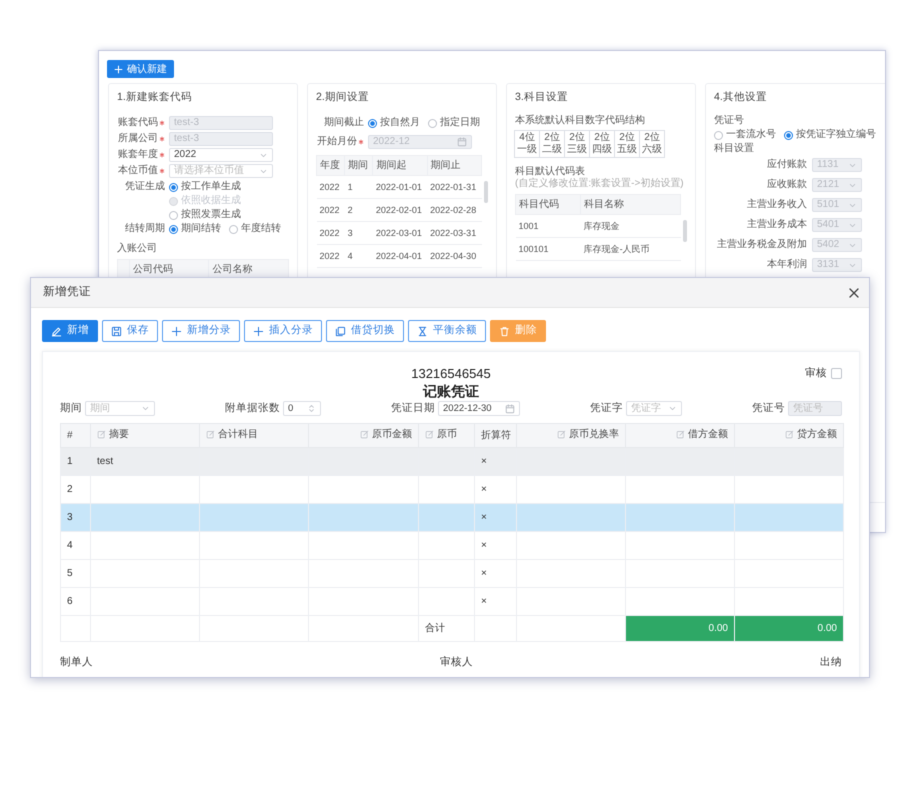 The height and width of the screenshot is (800, 900). I want to click on table-row: 5 ×, so click(452, 573).